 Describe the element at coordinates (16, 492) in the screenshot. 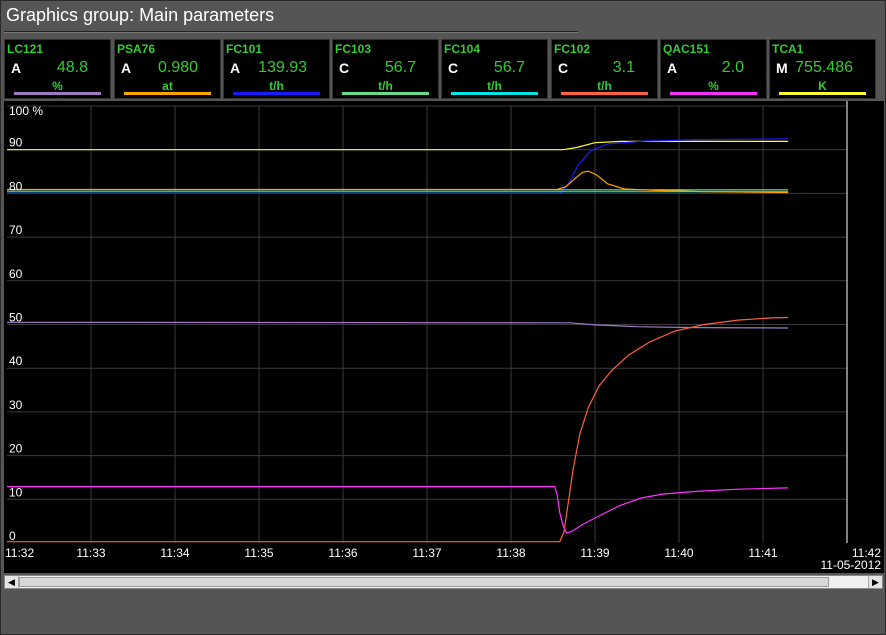

I see `y-tick-label: 10` at that location.